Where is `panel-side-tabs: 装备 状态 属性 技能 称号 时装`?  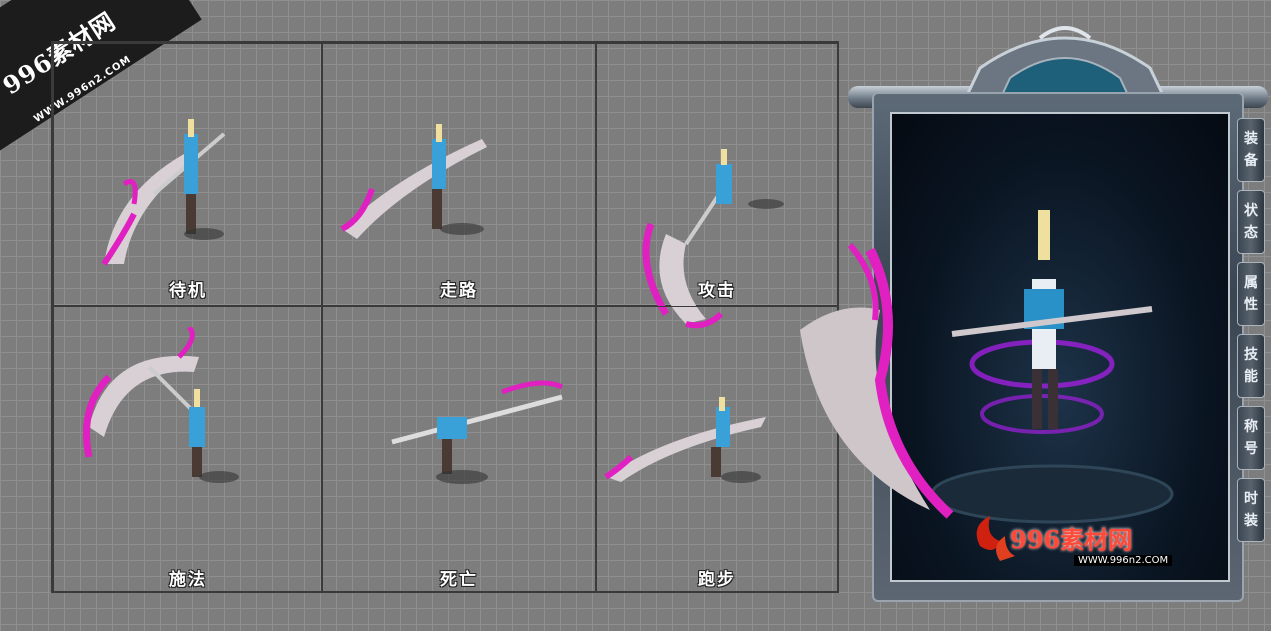
panel-side-tabs: 装备 状态 属性 技能 称号 时装 is located at coordinates (1252, 334).